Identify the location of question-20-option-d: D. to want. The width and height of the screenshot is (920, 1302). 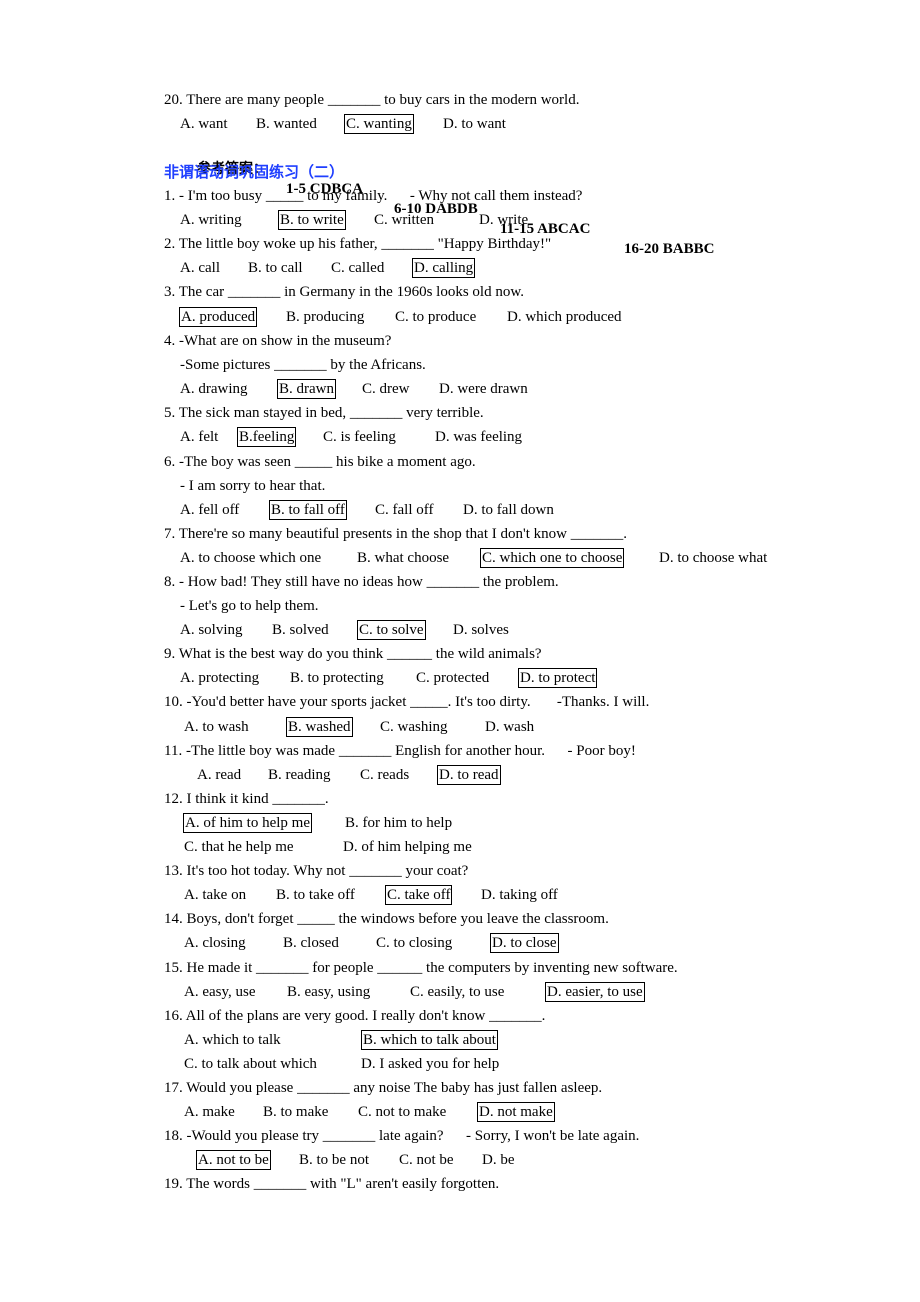
(474, 124).